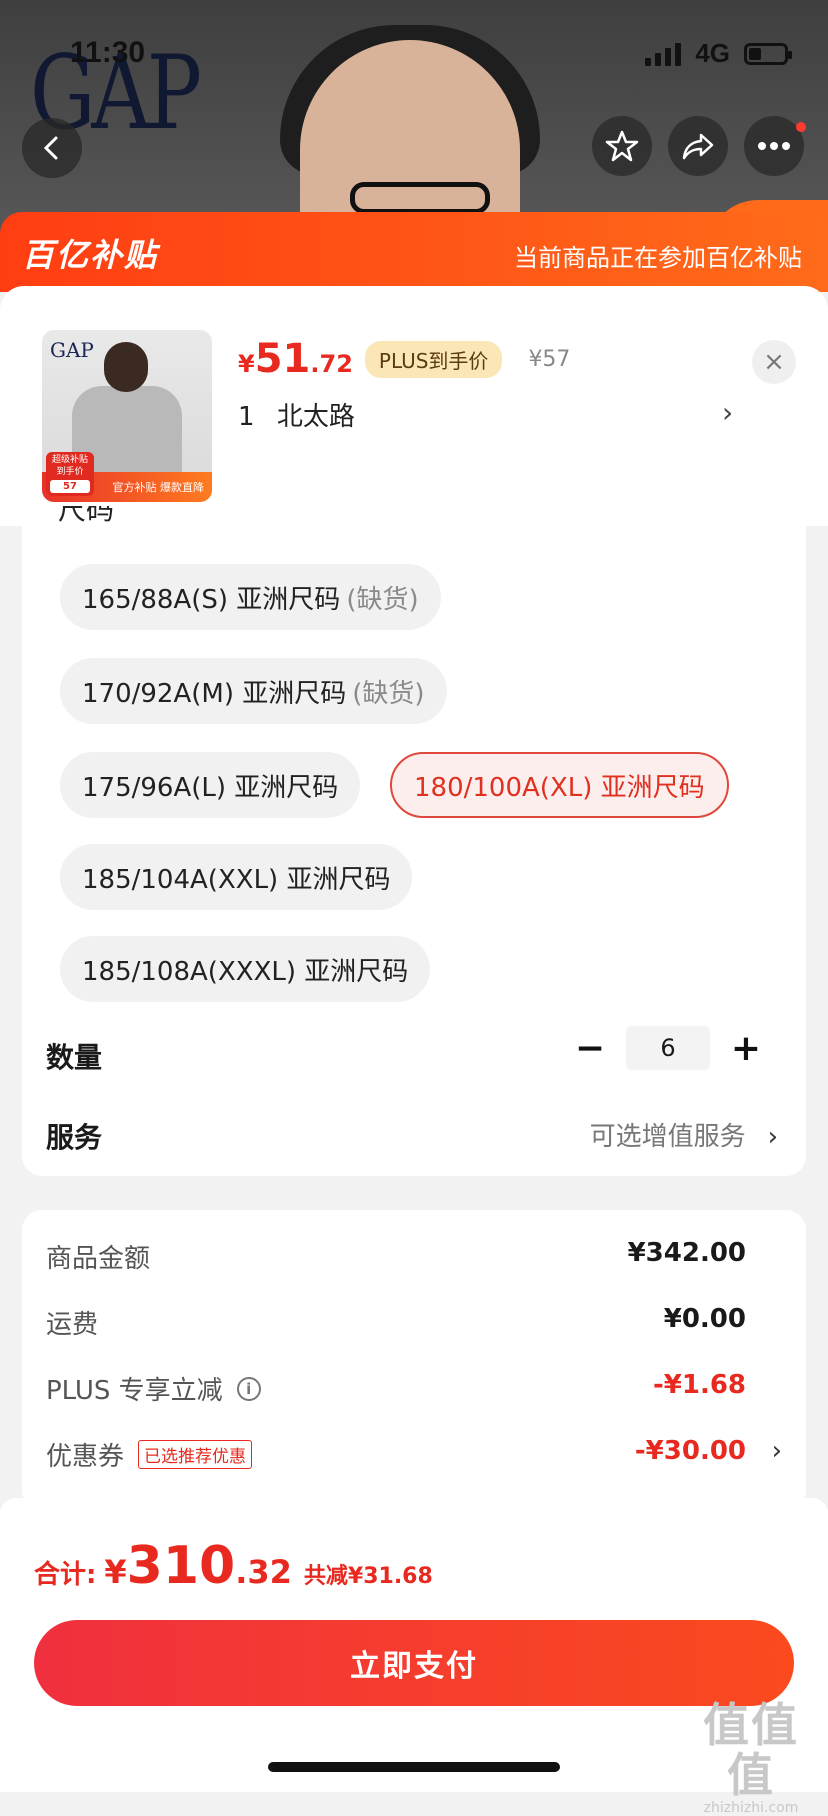 The image size is (828, 1816). I want to click on plus-discount-label: PLUS 专享立减, so click(134, 1391).